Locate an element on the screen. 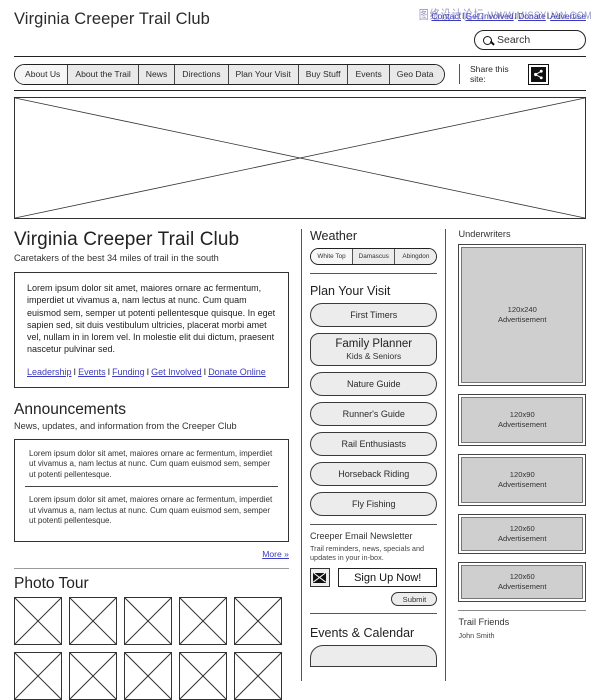 This screenshot has height=700, width=600. weather-tab-white-top: White Top is located at coordinates (332, 256).